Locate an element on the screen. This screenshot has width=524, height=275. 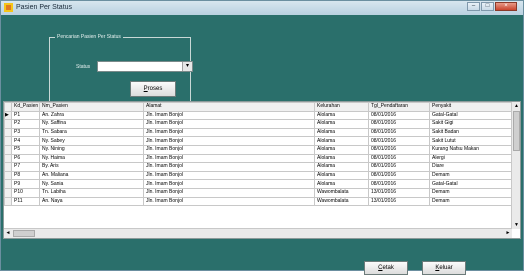
table-cell: P9 is located at coordinates (25, 184).